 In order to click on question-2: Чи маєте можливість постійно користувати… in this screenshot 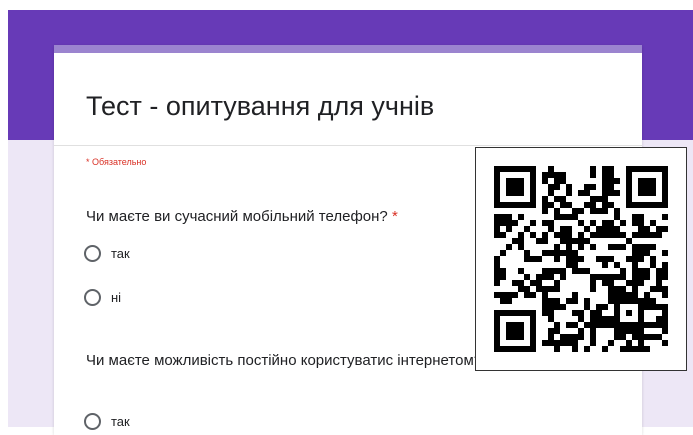, I will do `click(296, 360)`.